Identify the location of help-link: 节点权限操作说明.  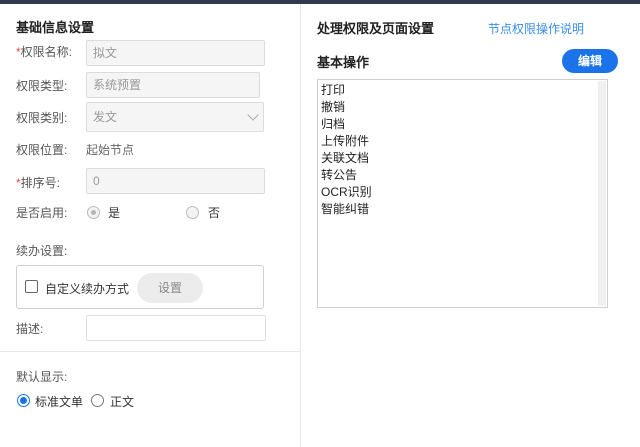
(536, 28).